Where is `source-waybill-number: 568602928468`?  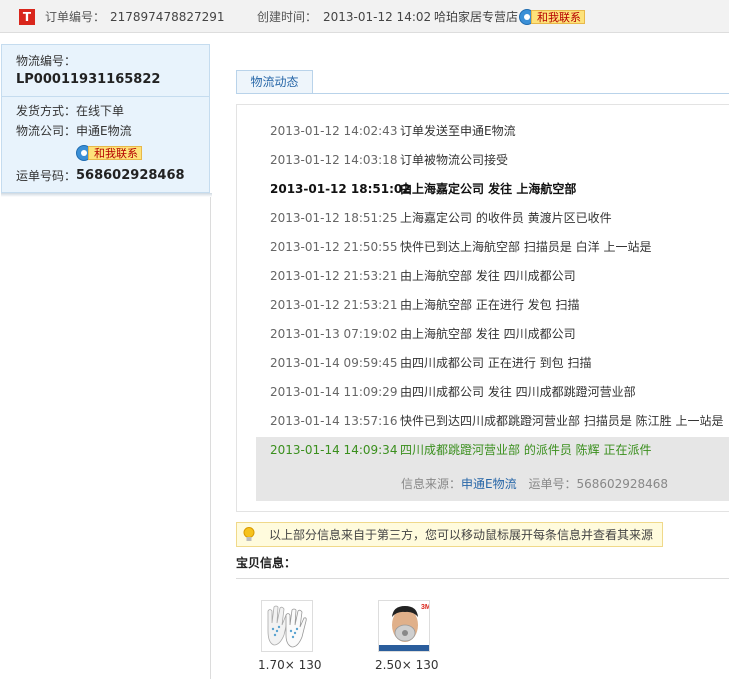
source-waybill-number: 568602928468 is located at coordinates (622, 484).